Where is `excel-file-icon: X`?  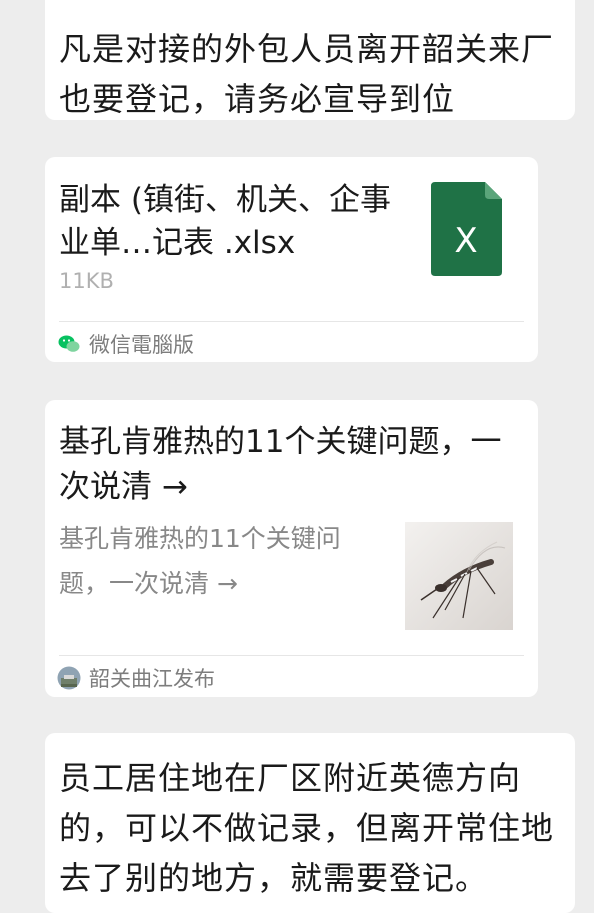 excel-file-icon: X is located at coordinates (466, 229).